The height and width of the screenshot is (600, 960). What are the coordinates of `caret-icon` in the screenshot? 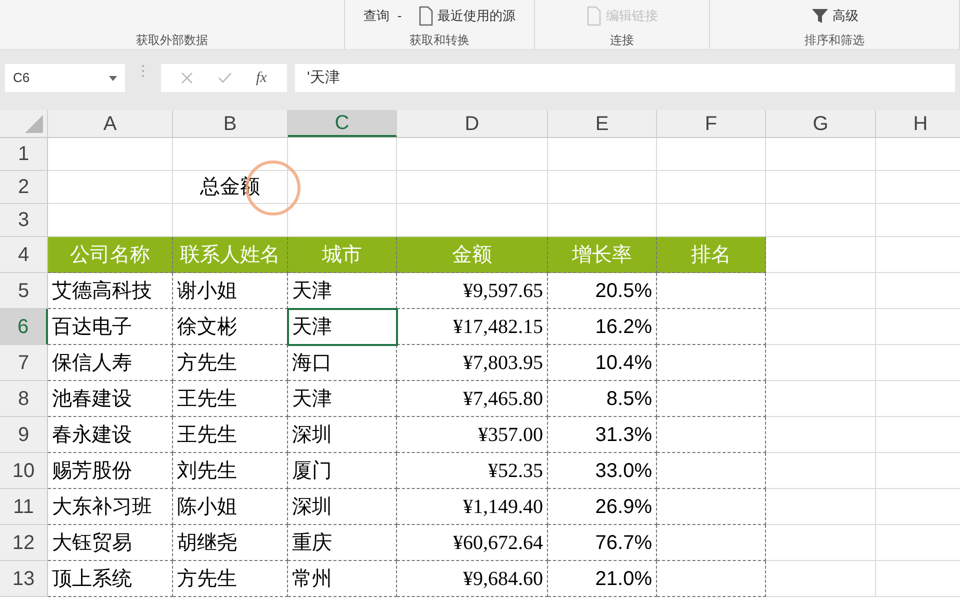 It's located at (113, 78).